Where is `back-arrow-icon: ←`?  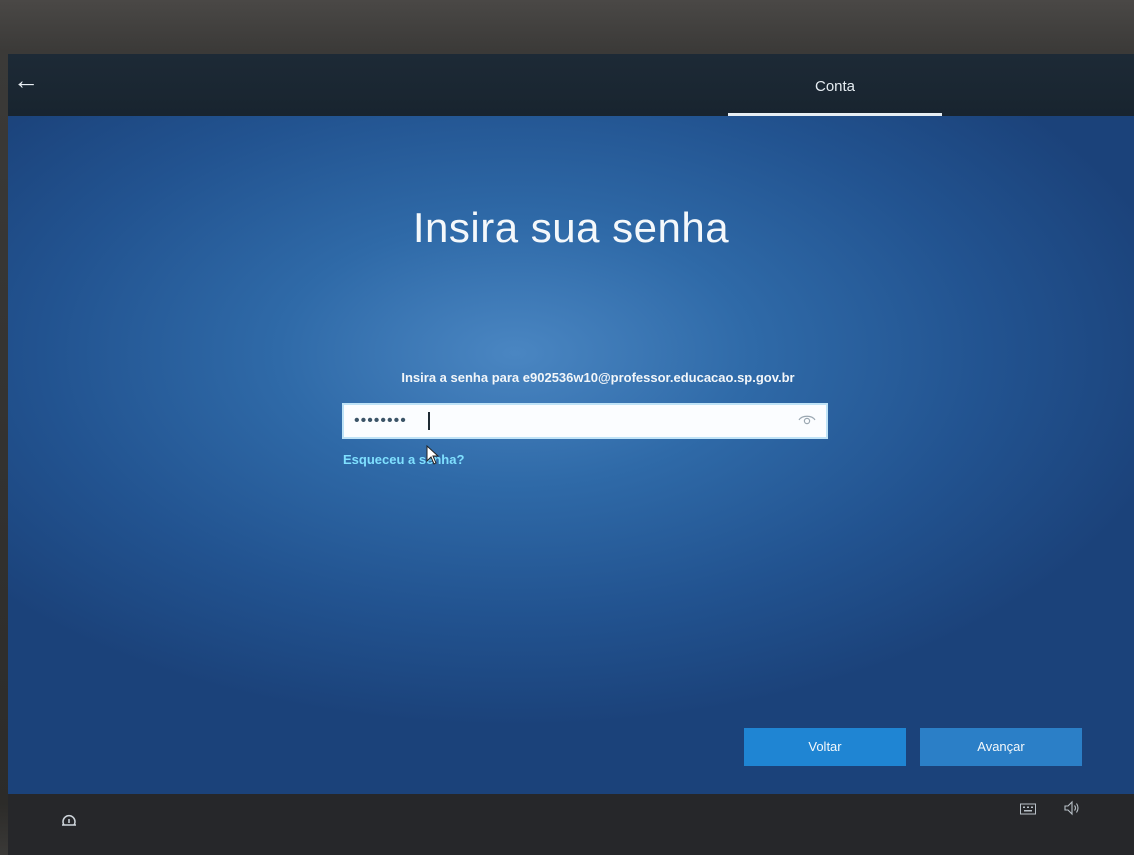 back-arrow-icon: ← is located at coordinates (26, 80).